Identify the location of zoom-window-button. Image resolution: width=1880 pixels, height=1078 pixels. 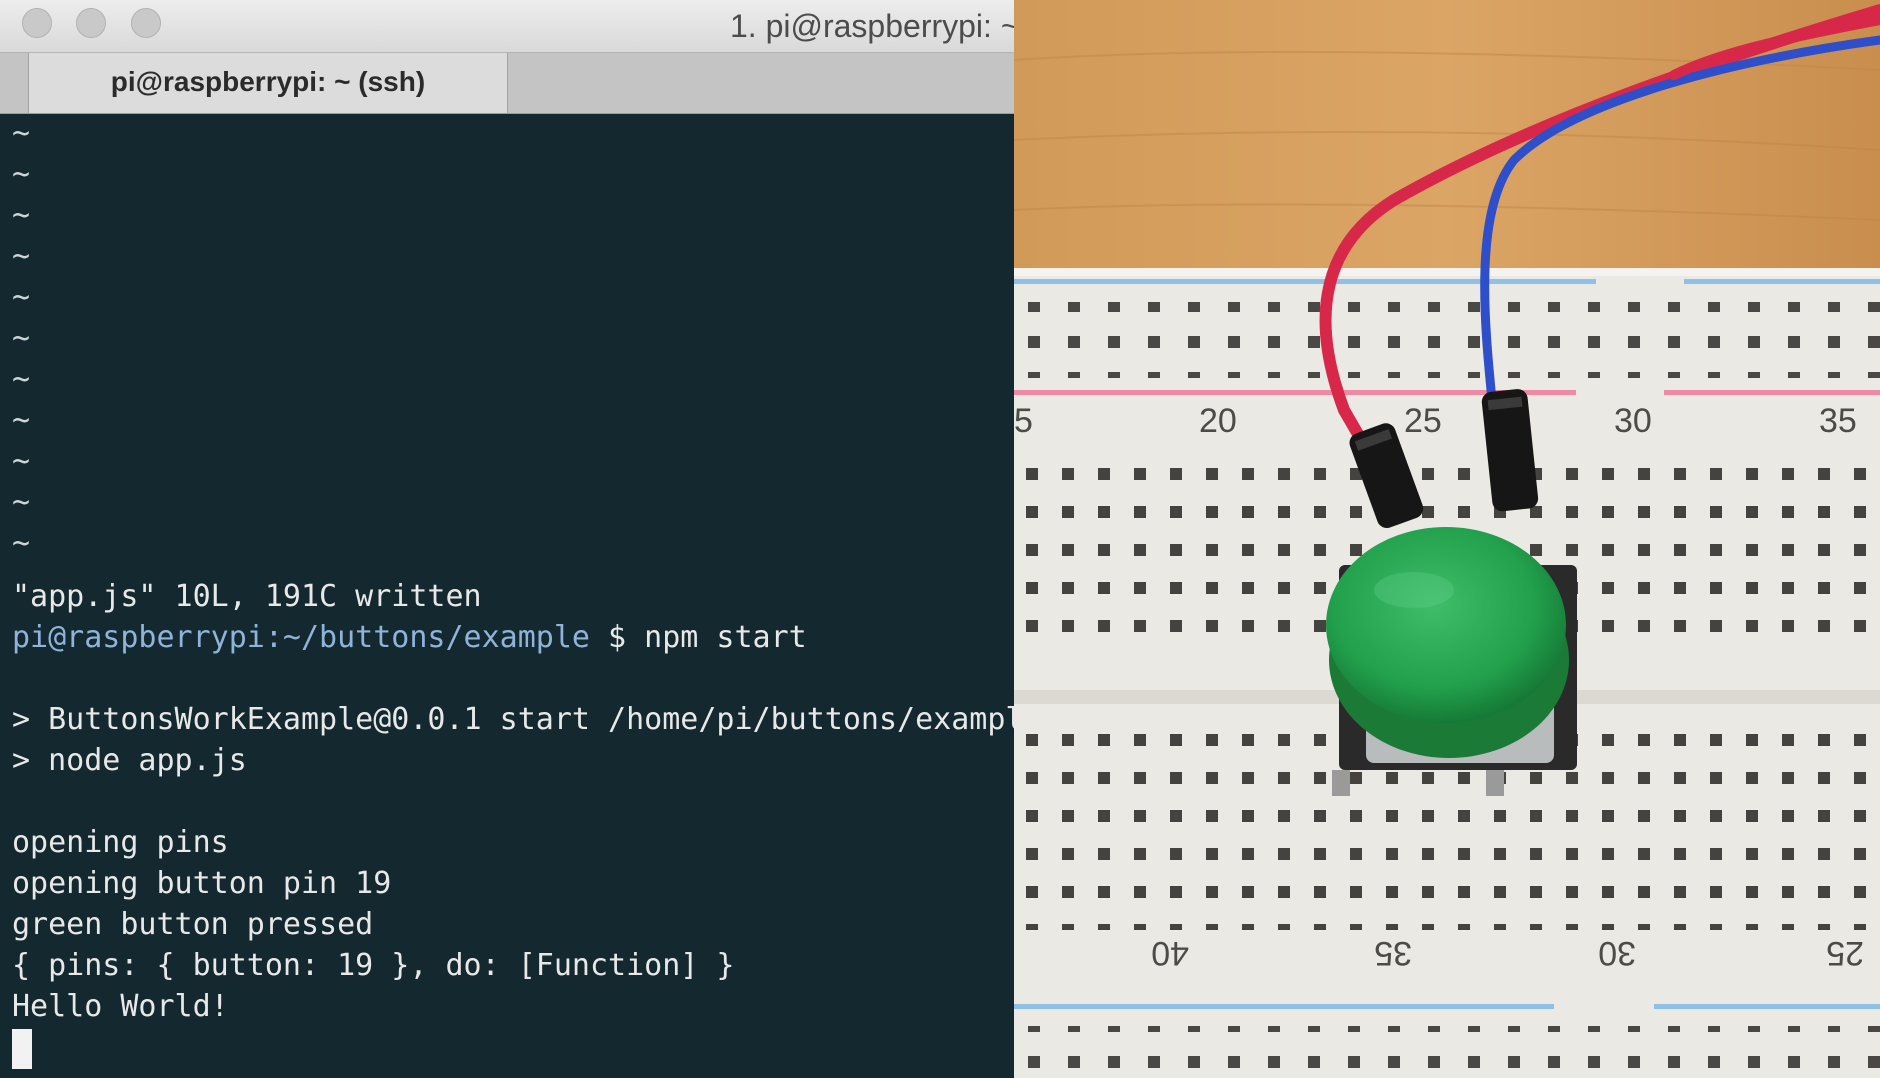
(146, 23).